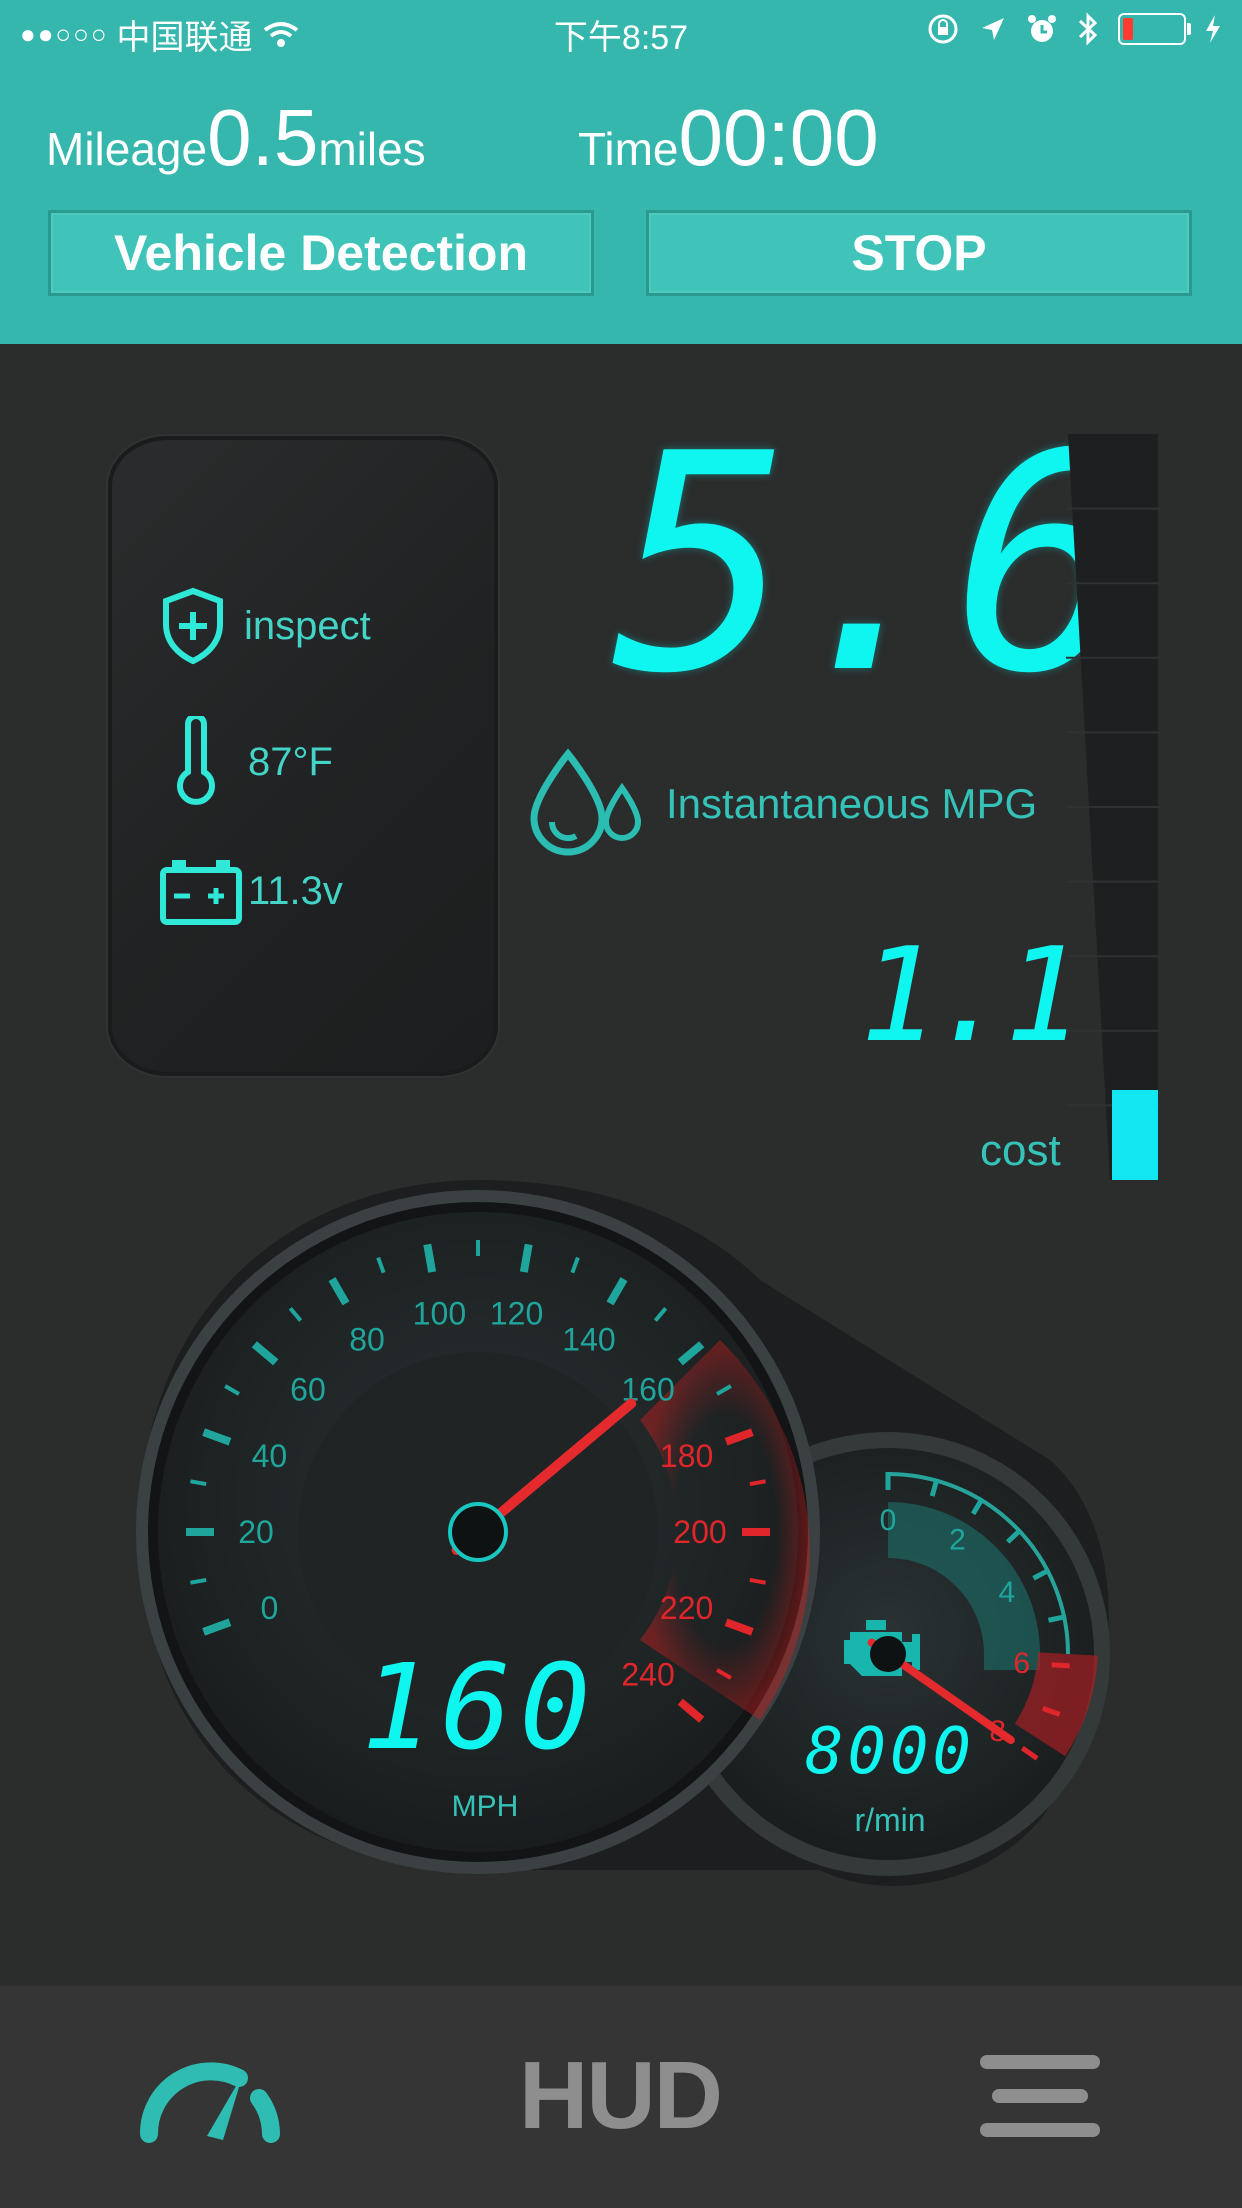 This screenshot has width=1242, height=2208. I want to click on vehicle-detection-button: Vehicle Detection, so click(321, 253).